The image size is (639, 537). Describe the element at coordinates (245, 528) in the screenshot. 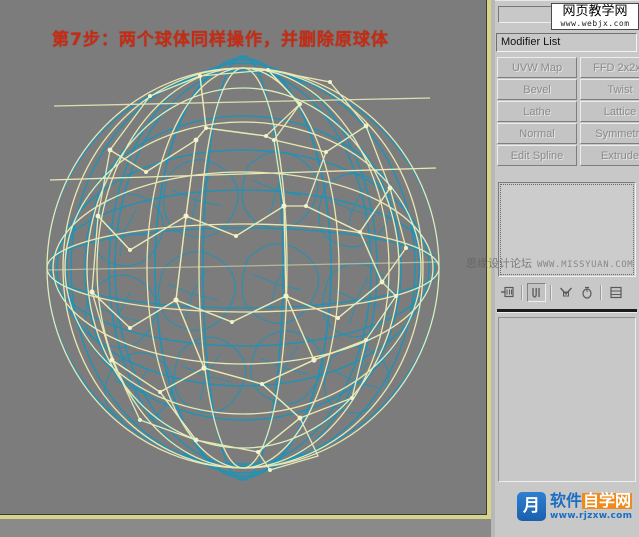

I see `viewport-bottom-strip` at that location.